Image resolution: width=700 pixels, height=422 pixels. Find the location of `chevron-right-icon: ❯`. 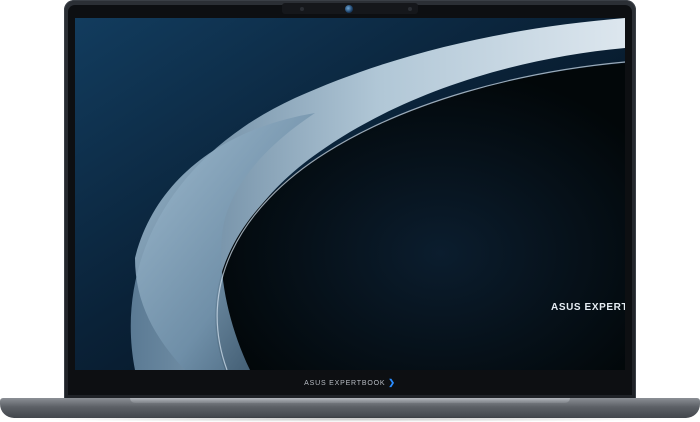

chevron-right-icon: ❯ is located at coordinates (392, 382).